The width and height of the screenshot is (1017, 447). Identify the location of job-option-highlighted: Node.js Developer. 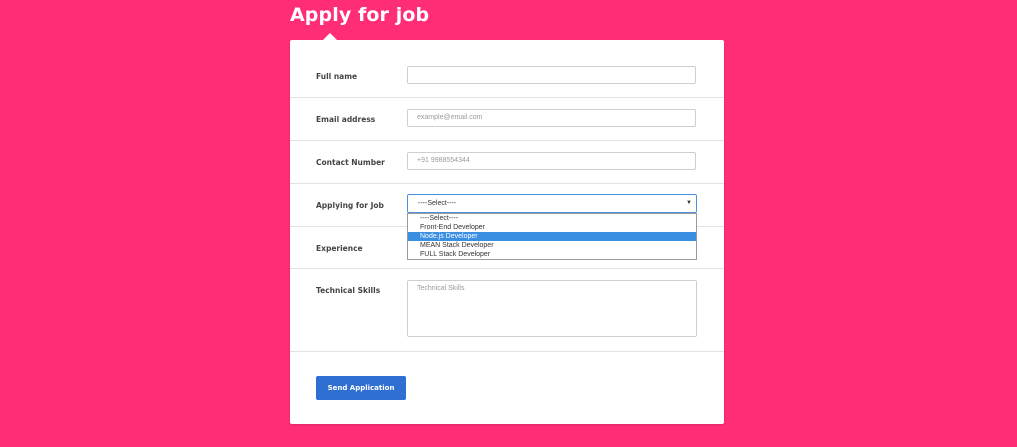
(552, 236).